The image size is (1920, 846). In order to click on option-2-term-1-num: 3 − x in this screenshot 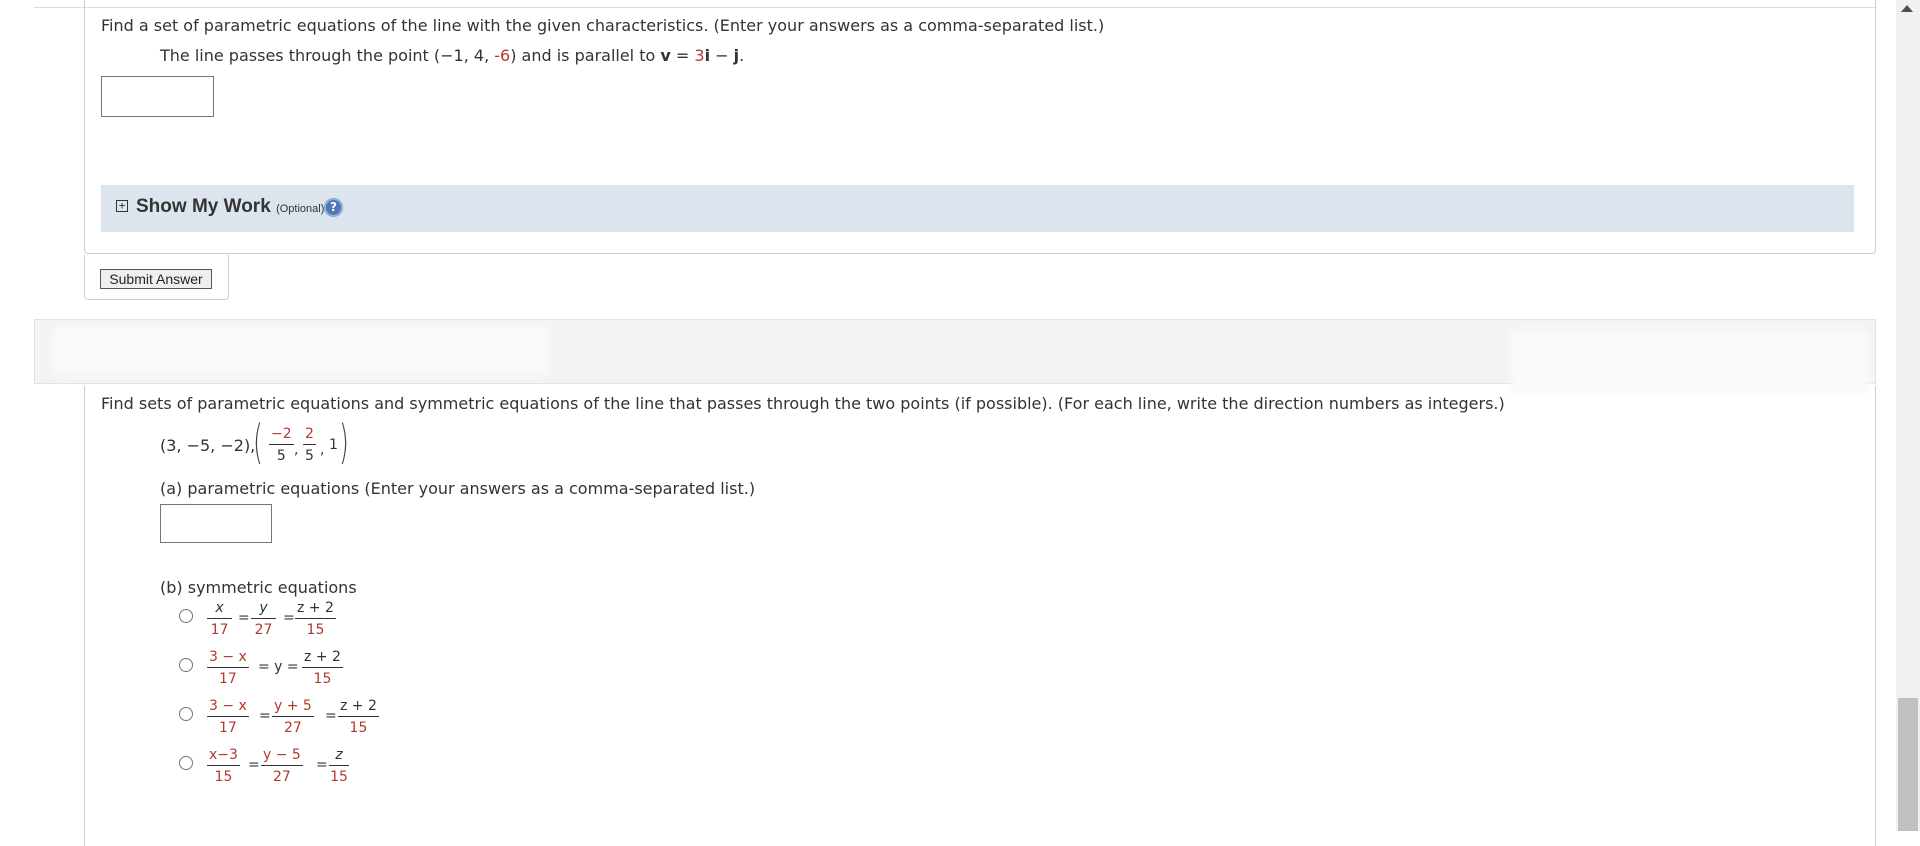, I will do `click(228, 659)`.